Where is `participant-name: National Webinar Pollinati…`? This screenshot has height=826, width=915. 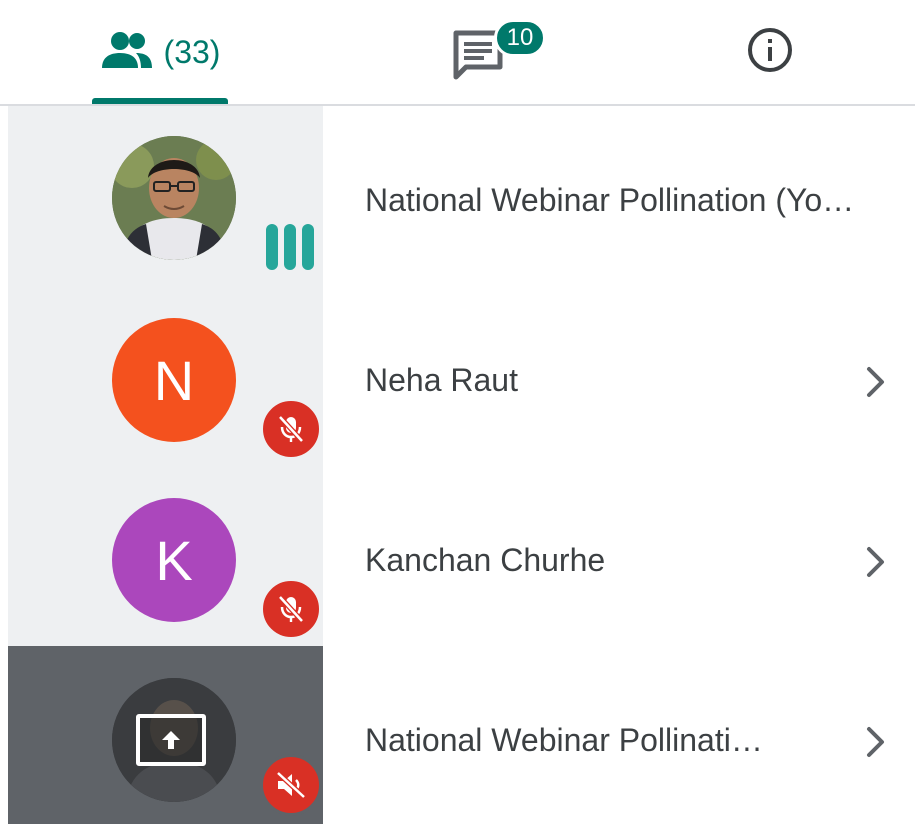 participant-name: National Webinar Pollinati… is located at coordinates (564, 740).